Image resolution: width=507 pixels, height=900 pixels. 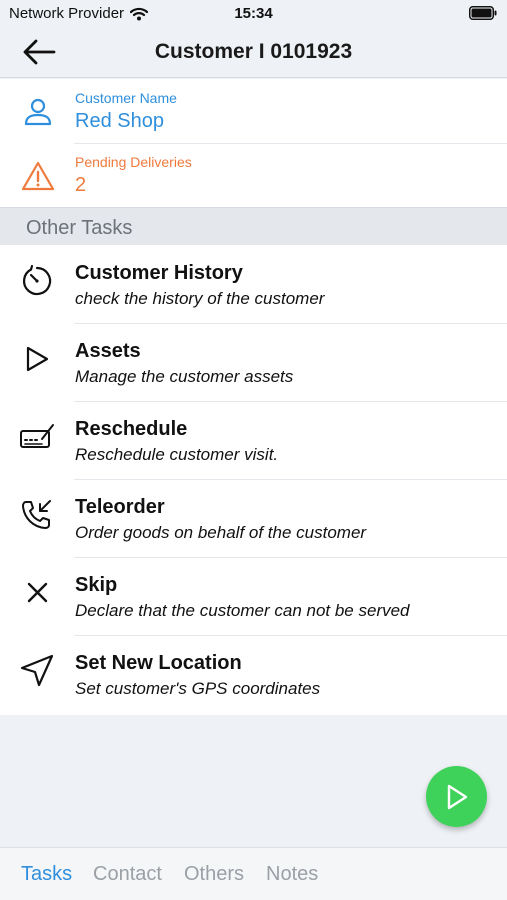 I want to click on task-subtitle: Reschedule customer visit., so click(x=177, y=454).